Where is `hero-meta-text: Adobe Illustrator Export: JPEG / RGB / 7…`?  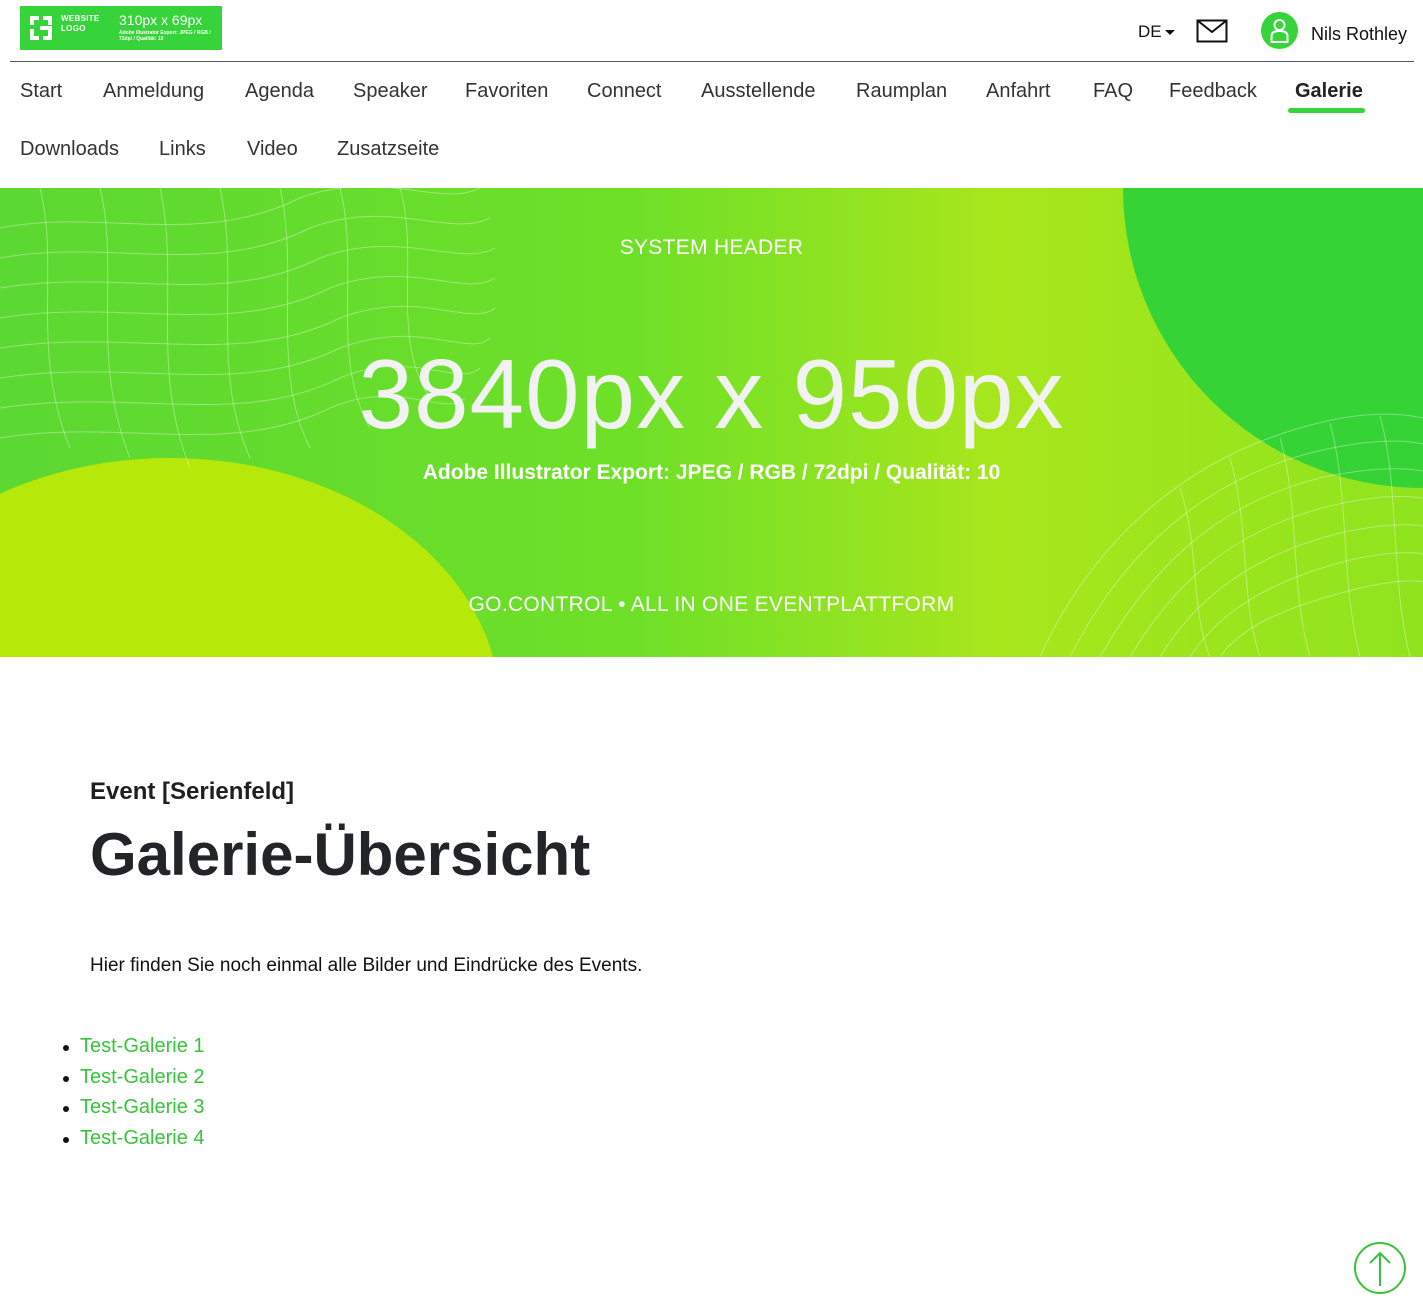
hero-meta-text: Adobe Illustrator Export: JPEG / RGB / 7… is located at coordinates (711, 472).